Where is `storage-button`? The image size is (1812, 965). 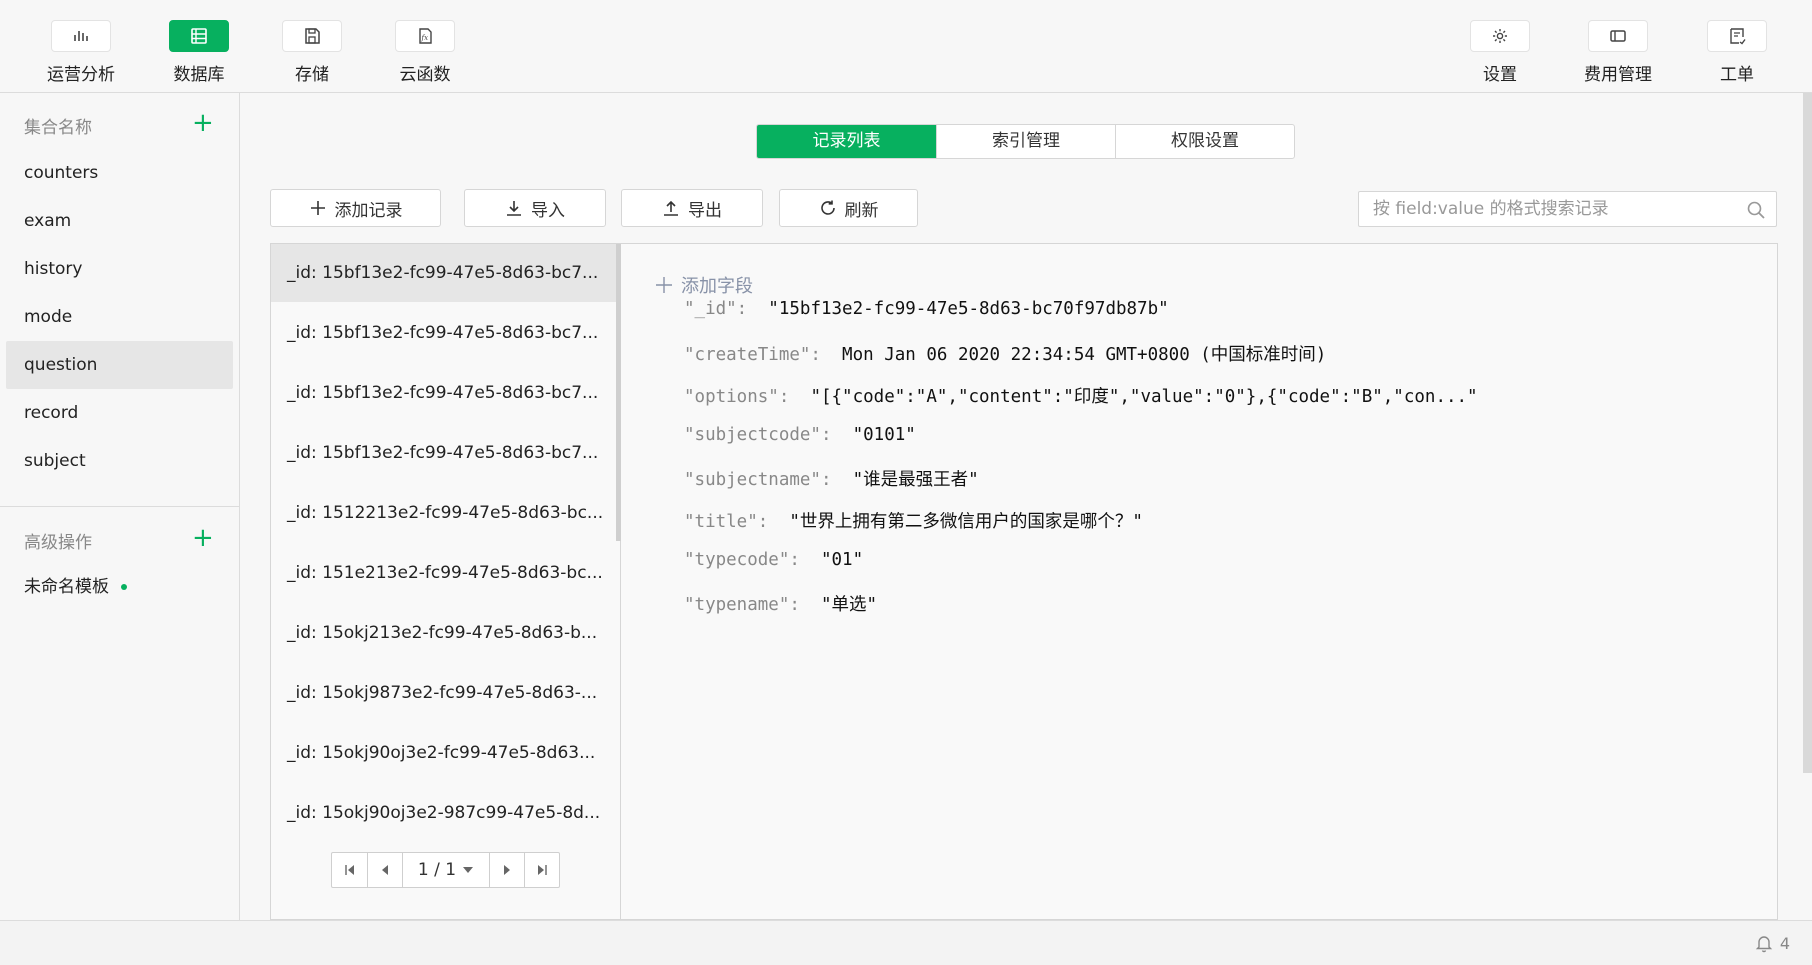
storage-button is located at coordinates (312, 36).